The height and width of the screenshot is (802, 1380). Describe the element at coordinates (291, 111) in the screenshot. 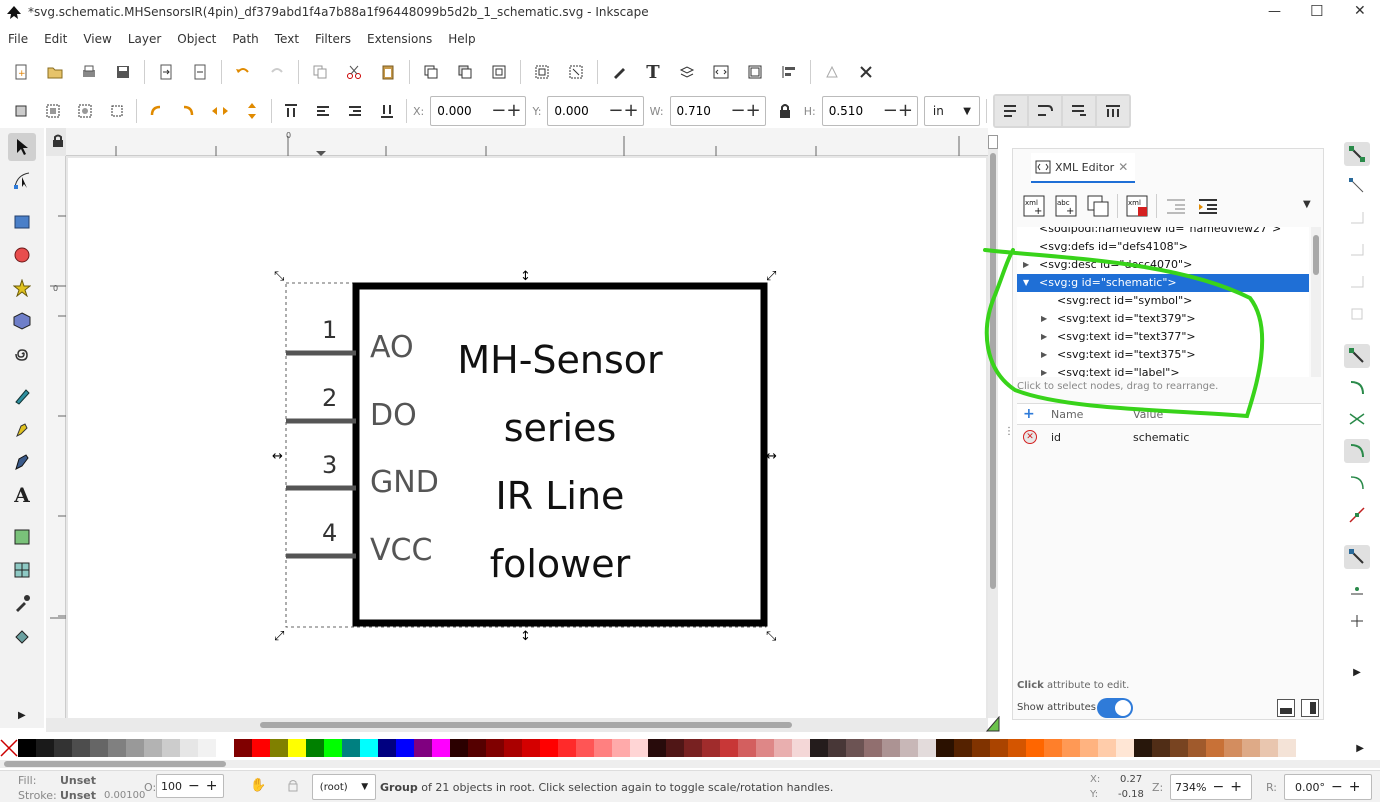

I see `raise-to-top-icon` at that location.